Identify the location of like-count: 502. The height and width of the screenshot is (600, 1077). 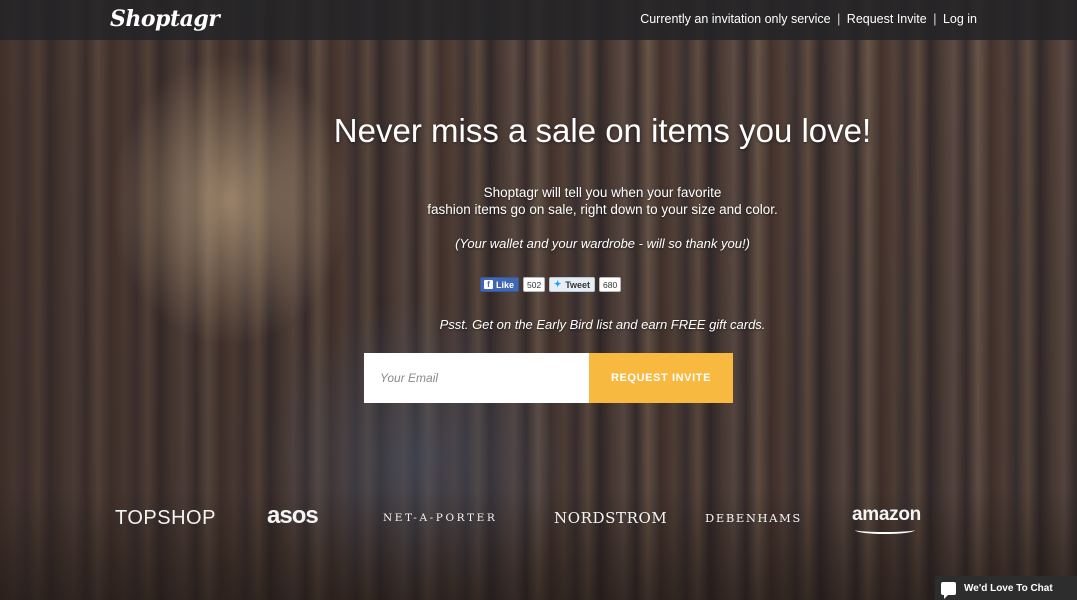
(534, 284).